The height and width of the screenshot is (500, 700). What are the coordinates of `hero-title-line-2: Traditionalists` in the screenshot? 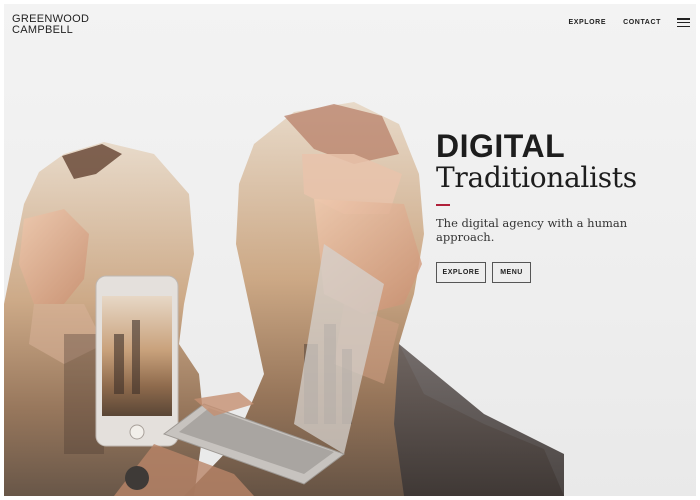 It's located at (536, 177).